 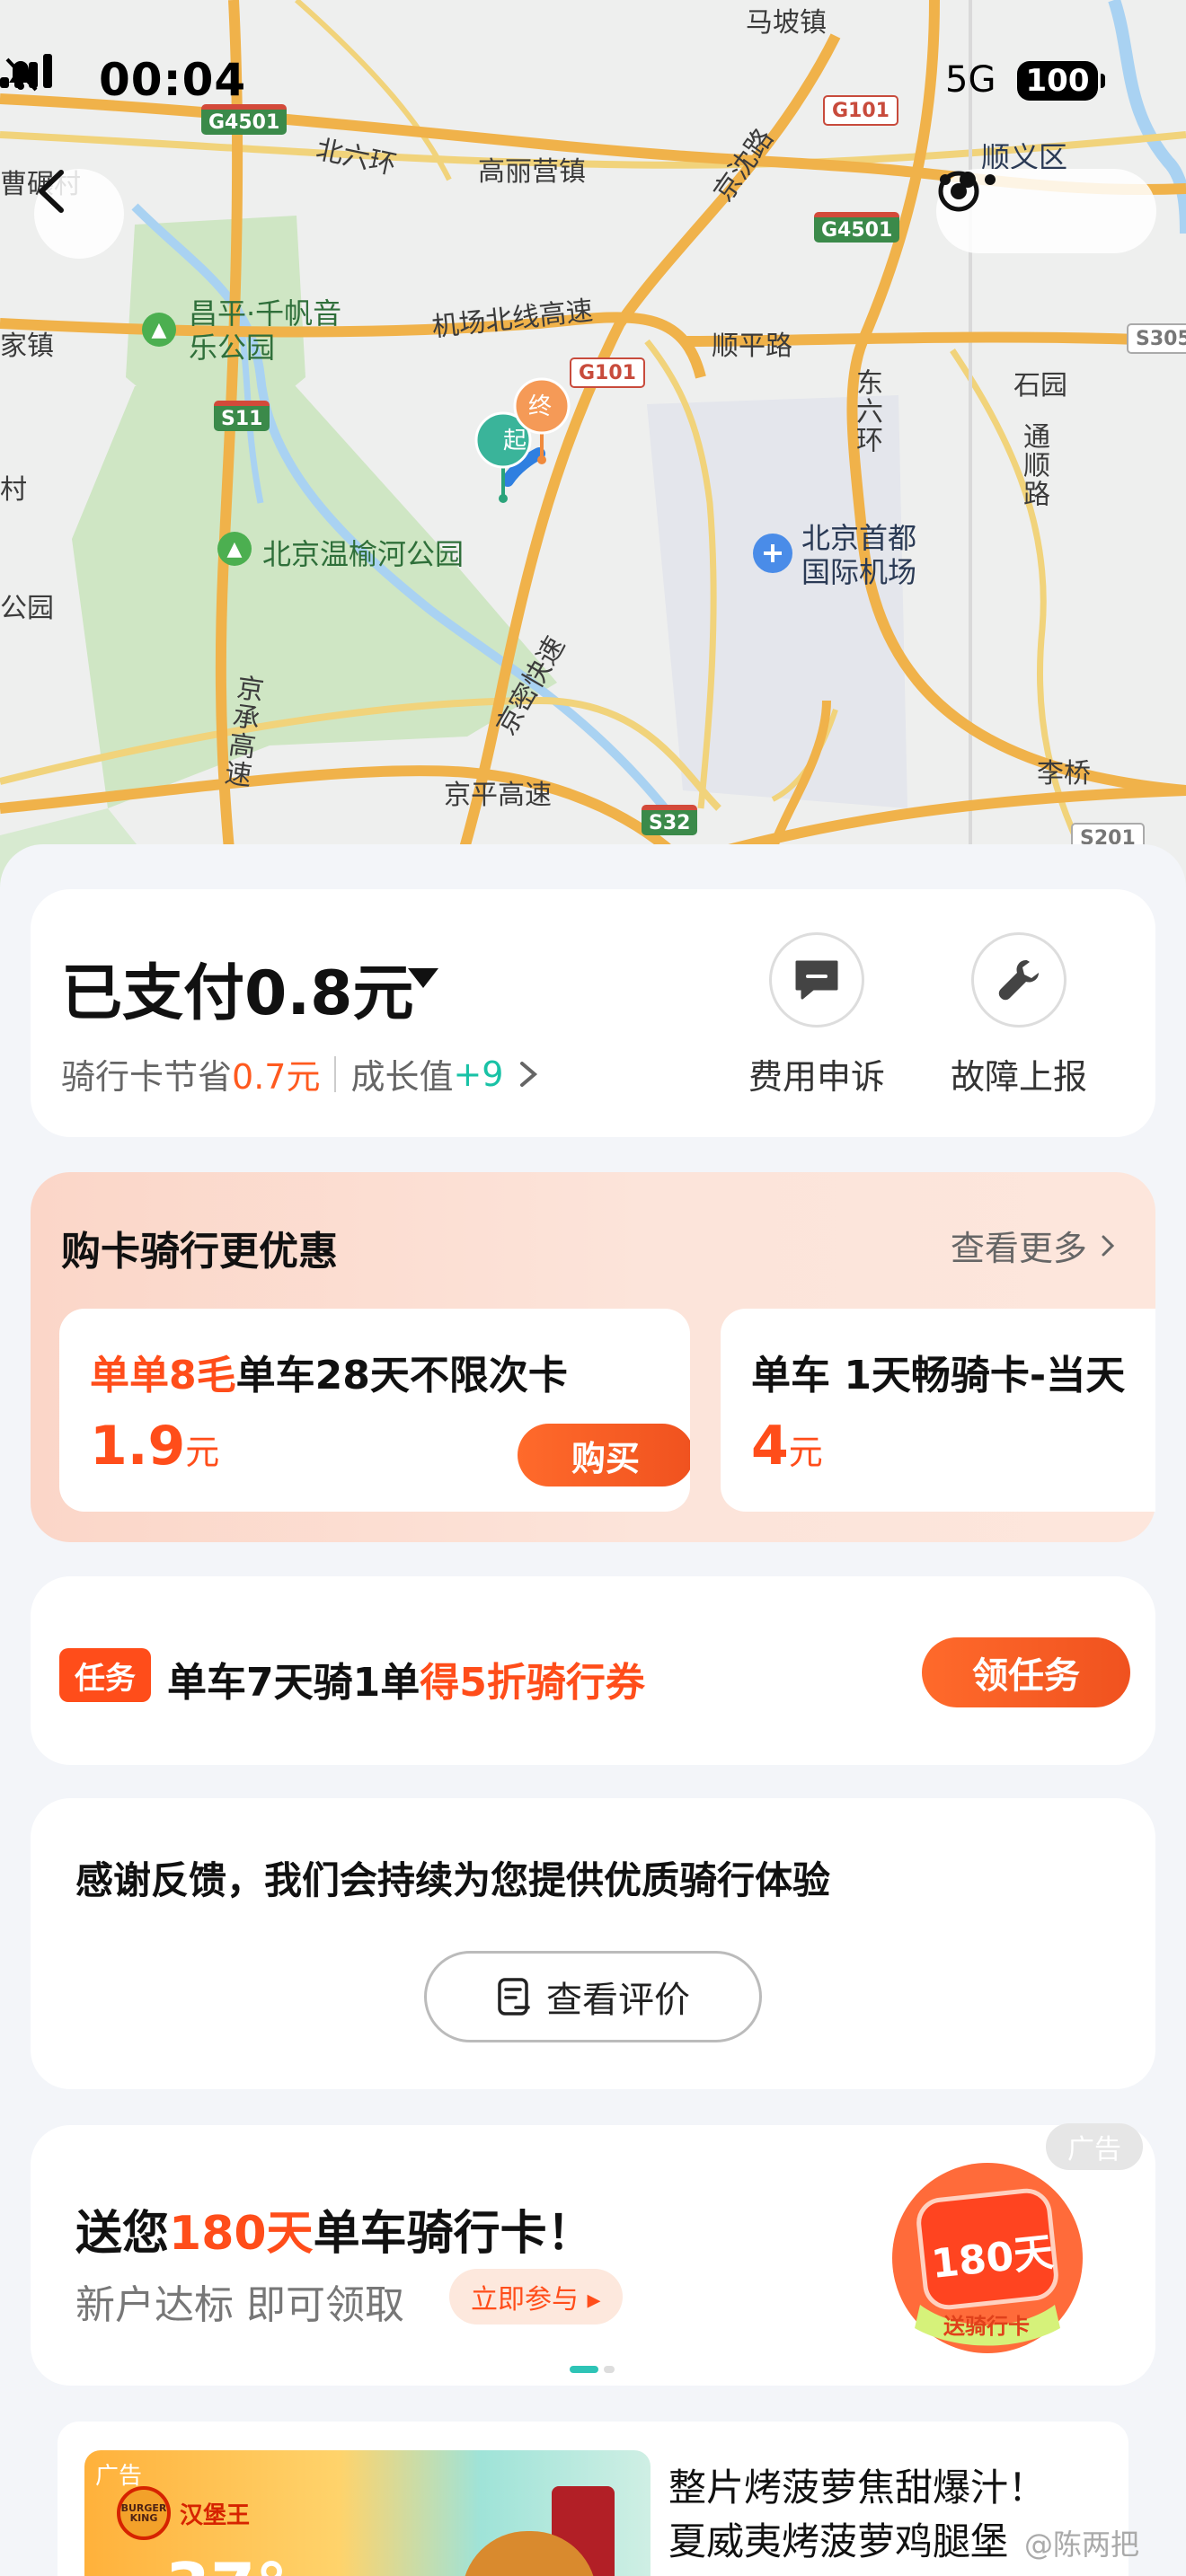 I want to click on map-label-shunping: 顺平路, so click(x=752, y=346).